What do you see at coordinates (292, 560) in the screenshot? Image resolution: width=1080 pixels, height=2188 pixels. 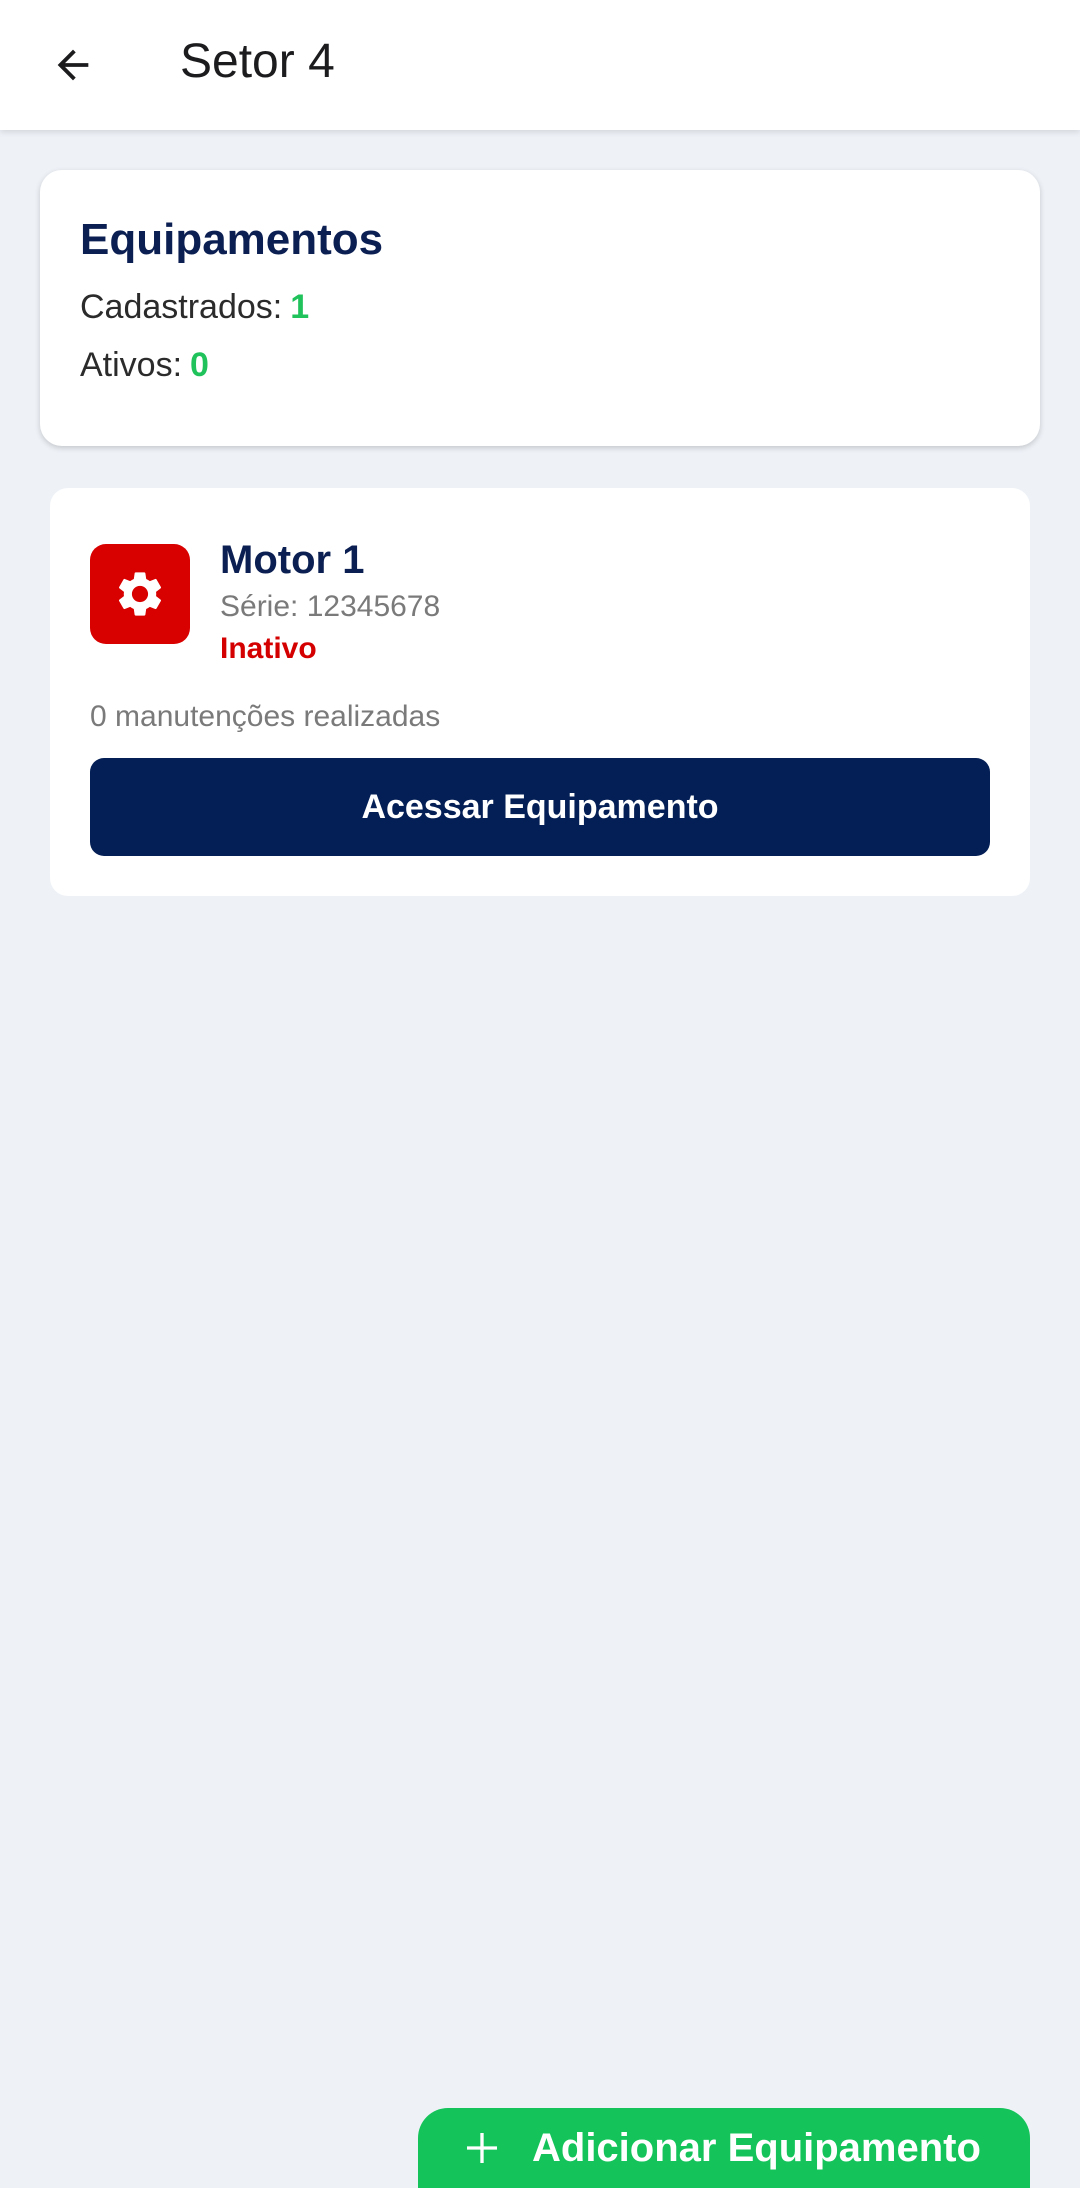 I see `equipment-name: Motor 1` at bounding box center [292, 560].